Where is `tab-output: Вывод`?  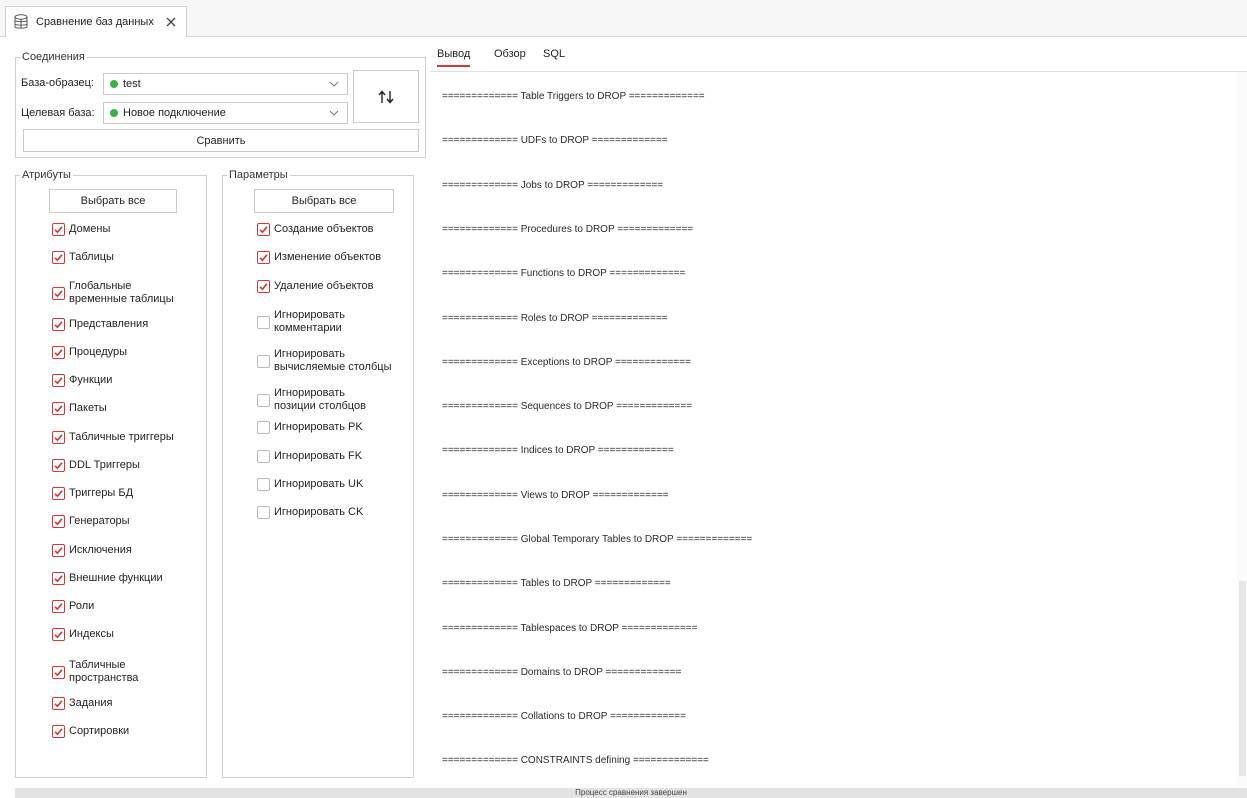
tab-output: Вывод is located at coordinates (454, 57).